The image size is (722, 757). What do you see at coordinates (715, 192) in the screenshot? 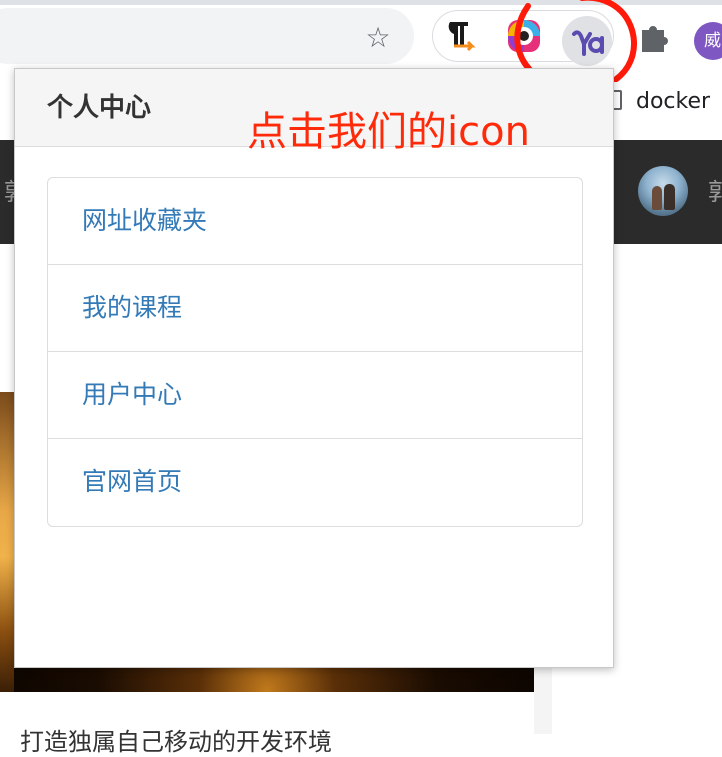
I see `nav-username: 郭` at bounding box center [715, 192].